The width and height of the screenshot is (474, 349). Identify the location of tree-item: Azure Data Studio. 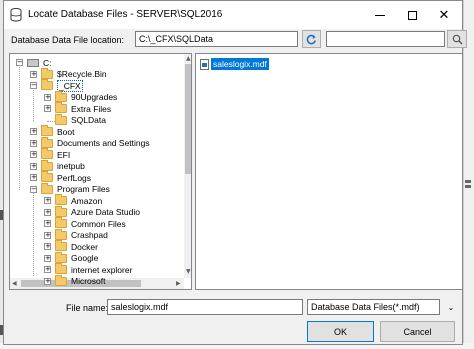
(97, 211).